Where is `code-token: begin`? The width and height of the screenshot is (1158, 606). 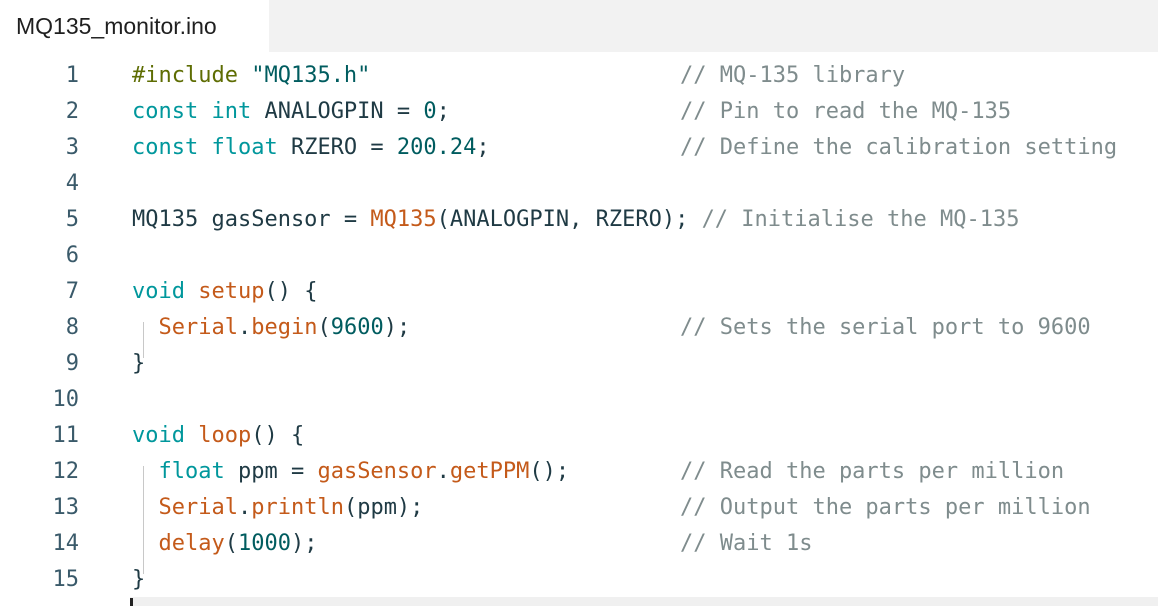 code-token: begin is located at coordinates (284, 327).